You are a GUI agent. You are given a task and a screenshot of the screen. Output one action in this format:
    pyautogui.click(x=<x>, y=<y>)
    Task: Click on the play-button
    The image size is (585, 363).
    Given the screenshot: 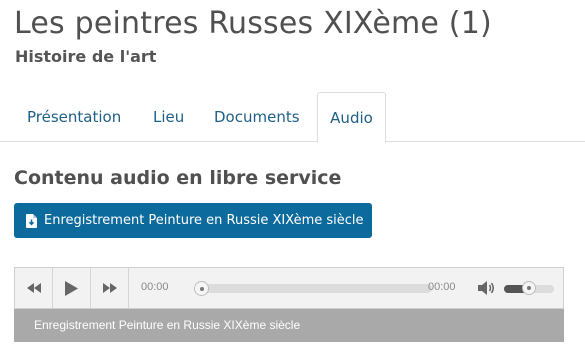 What is the action you would take?
    pyautogui.click(x=72, y=288)
    